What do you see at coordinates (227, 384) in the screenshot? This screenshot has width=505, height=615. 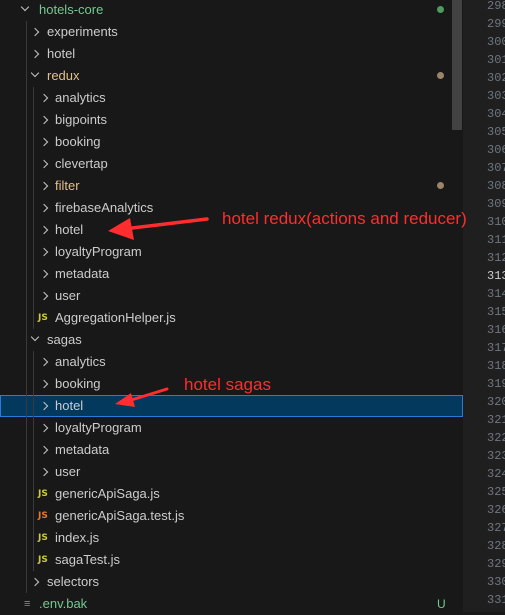 I see `sagas-annotation: hotel sagas` at bounding box center [227, 384].